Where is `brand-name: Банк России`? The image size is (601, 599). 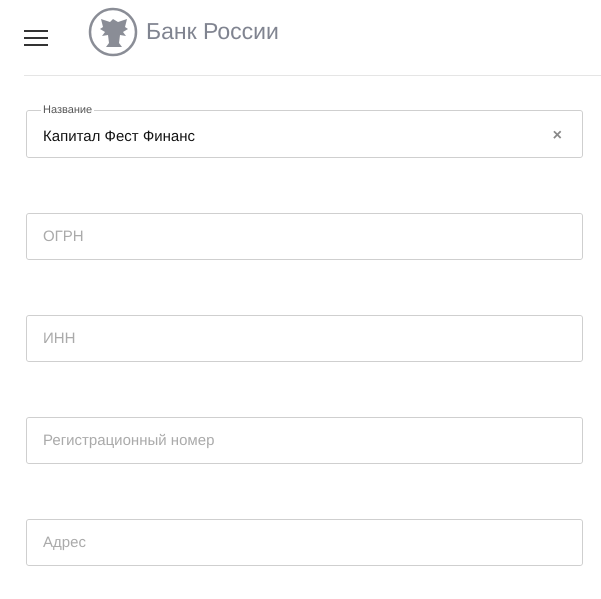
brand-name: Банк России is located at coordinates (212, 31).